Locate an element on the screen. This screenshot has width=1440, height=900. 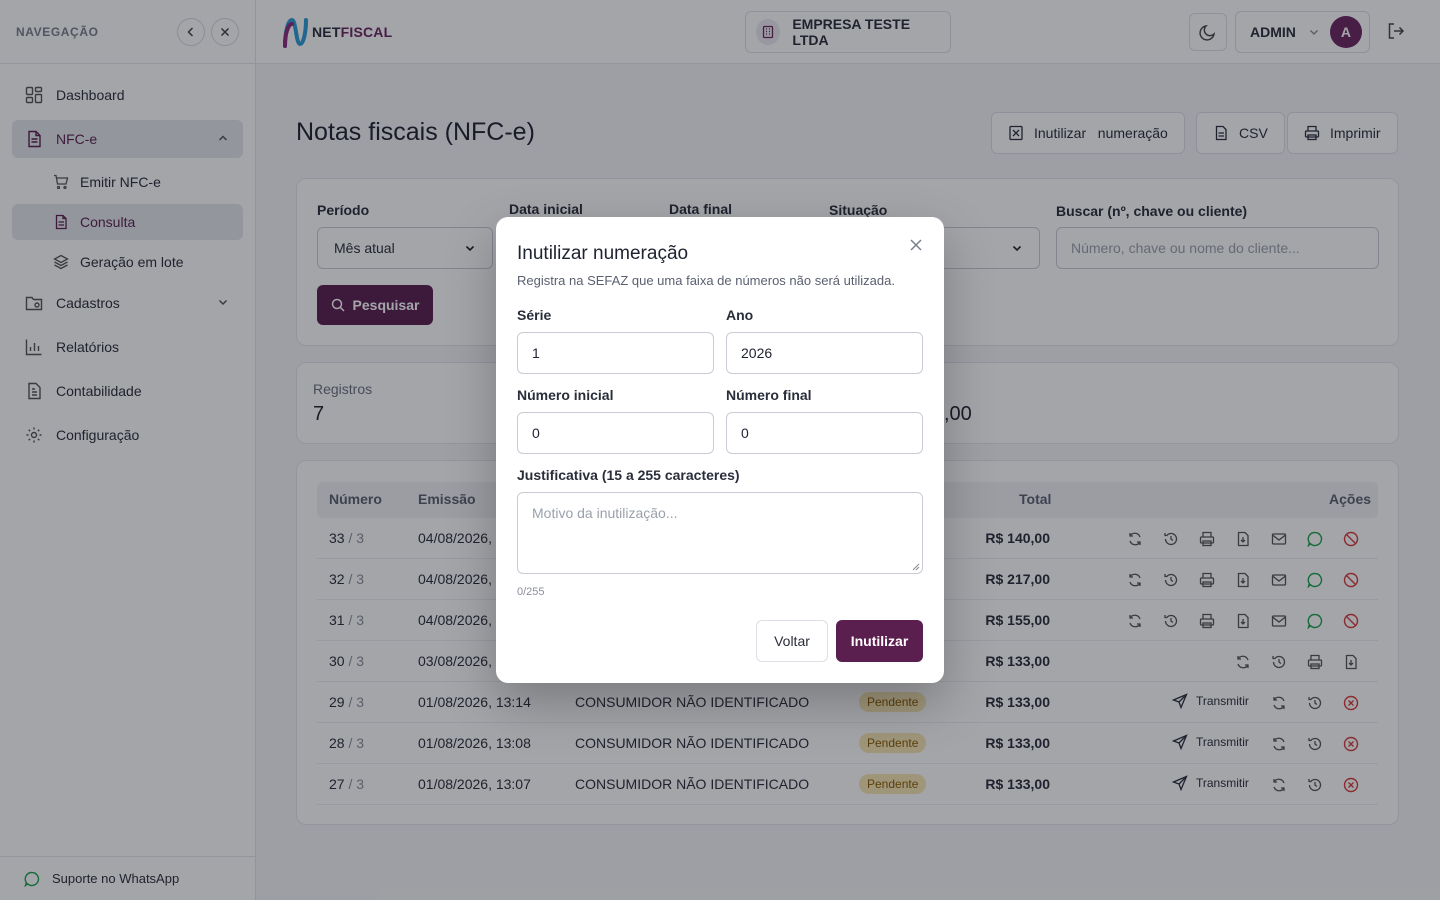
numero-inicial-input: 0 is located at coordinates (615, 433).